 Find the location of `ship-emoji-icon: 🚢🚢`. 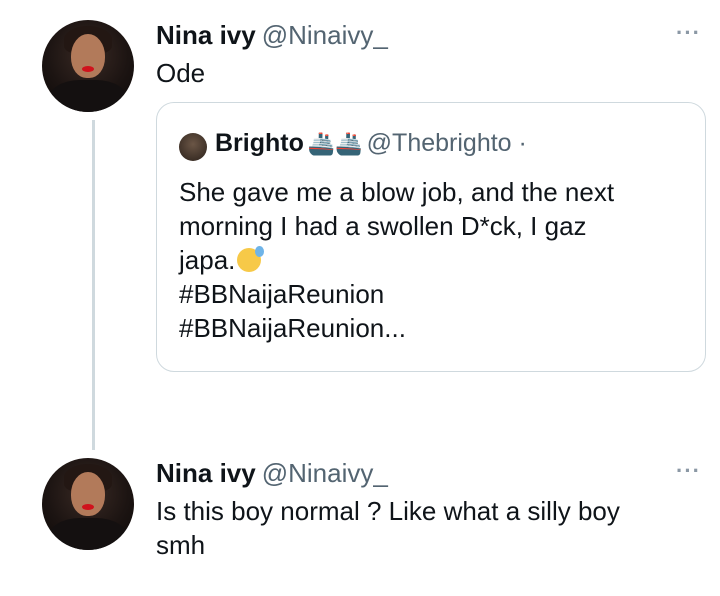

ship-emoji-icon: 🚢🚢 is located at coordinates (335, 143).